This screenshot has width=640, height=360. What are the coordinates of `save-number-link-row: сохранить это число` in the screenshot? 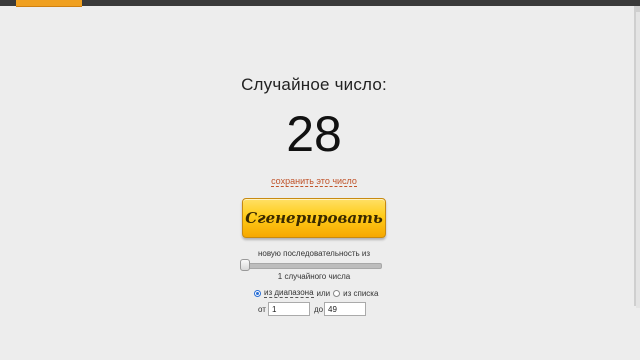 It's located at (314, 181).